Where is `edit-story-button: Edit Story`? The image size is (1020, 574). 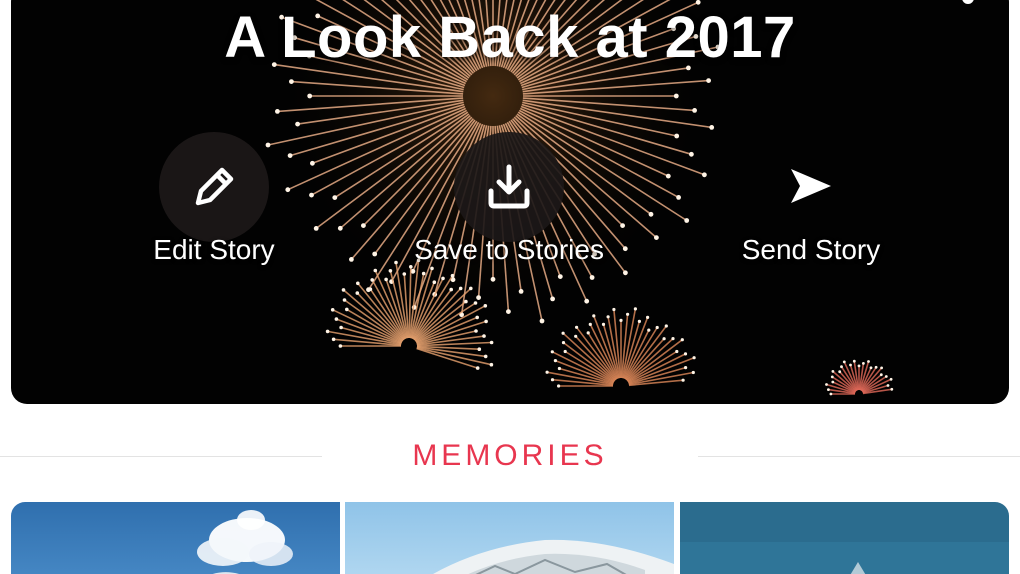
edit-story-button: Edit Story is located at coordinates (214, 212).